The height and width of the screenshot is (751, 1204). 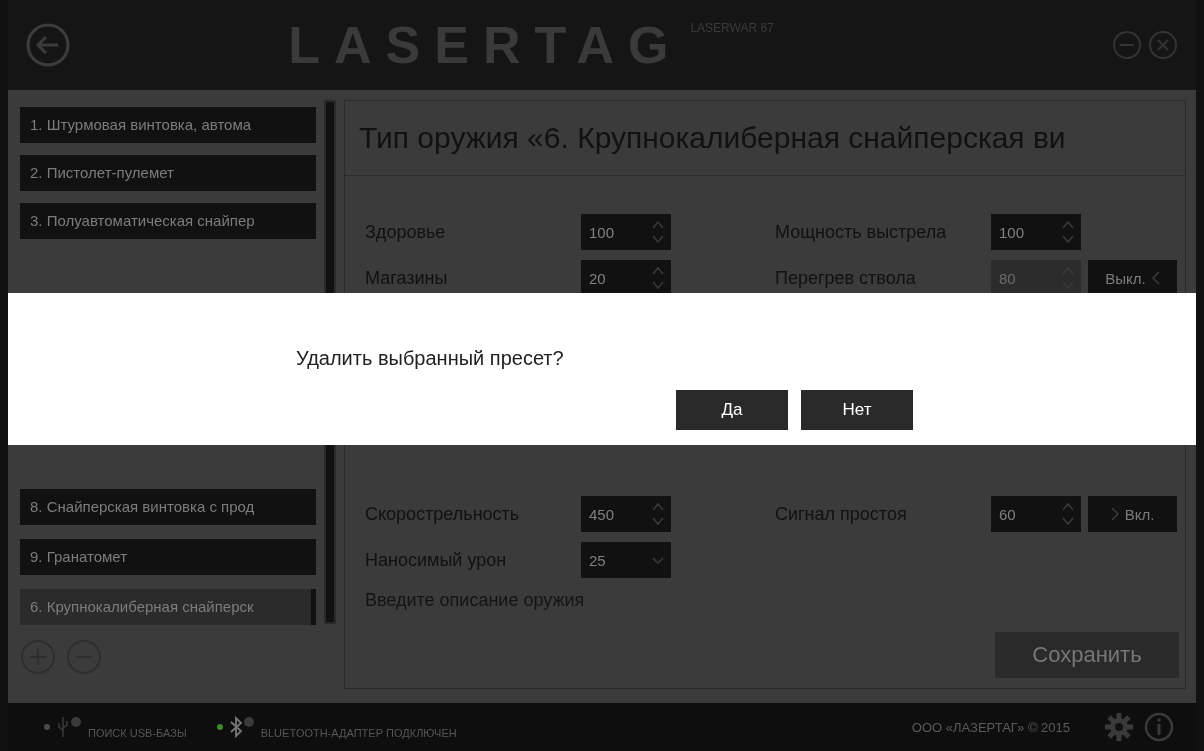 What do you see at coordinates (137, 733) in the screenshot?
I see `status-label: ПОИСК USB-БАЗЫ` at bounding box center [137, 733].